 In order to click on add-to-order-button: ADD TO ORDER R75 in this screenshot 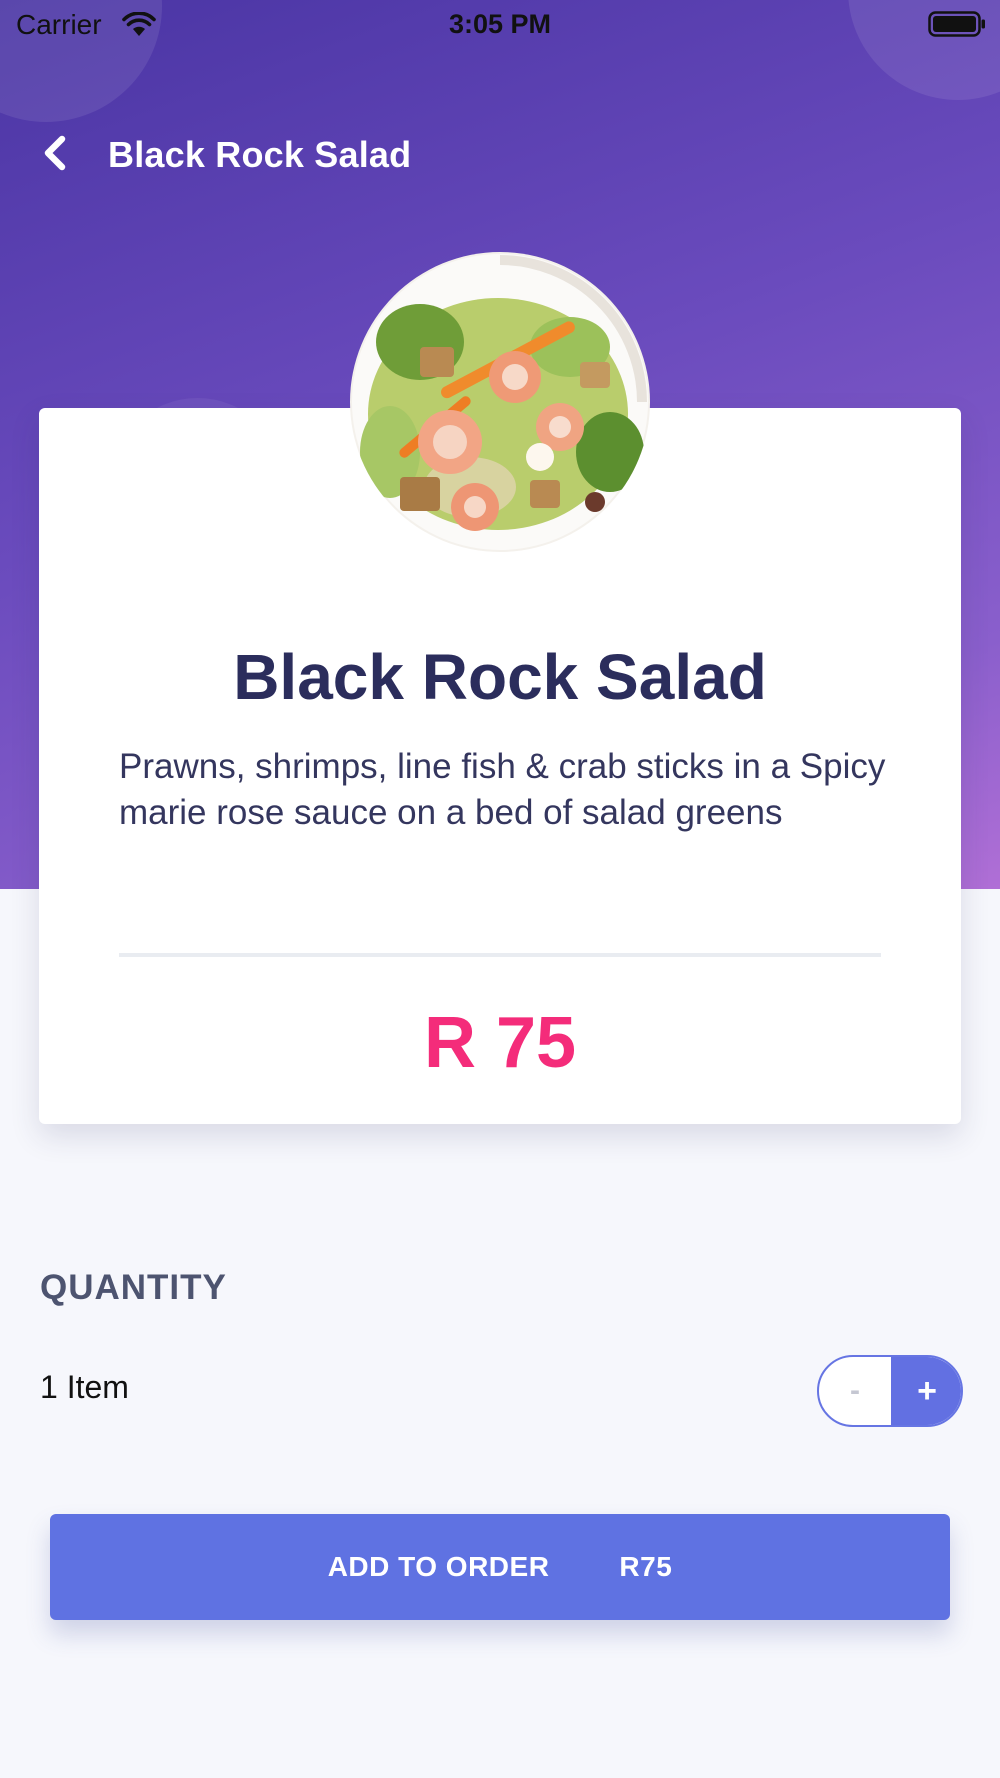, I will do `click(500, 1567)`.